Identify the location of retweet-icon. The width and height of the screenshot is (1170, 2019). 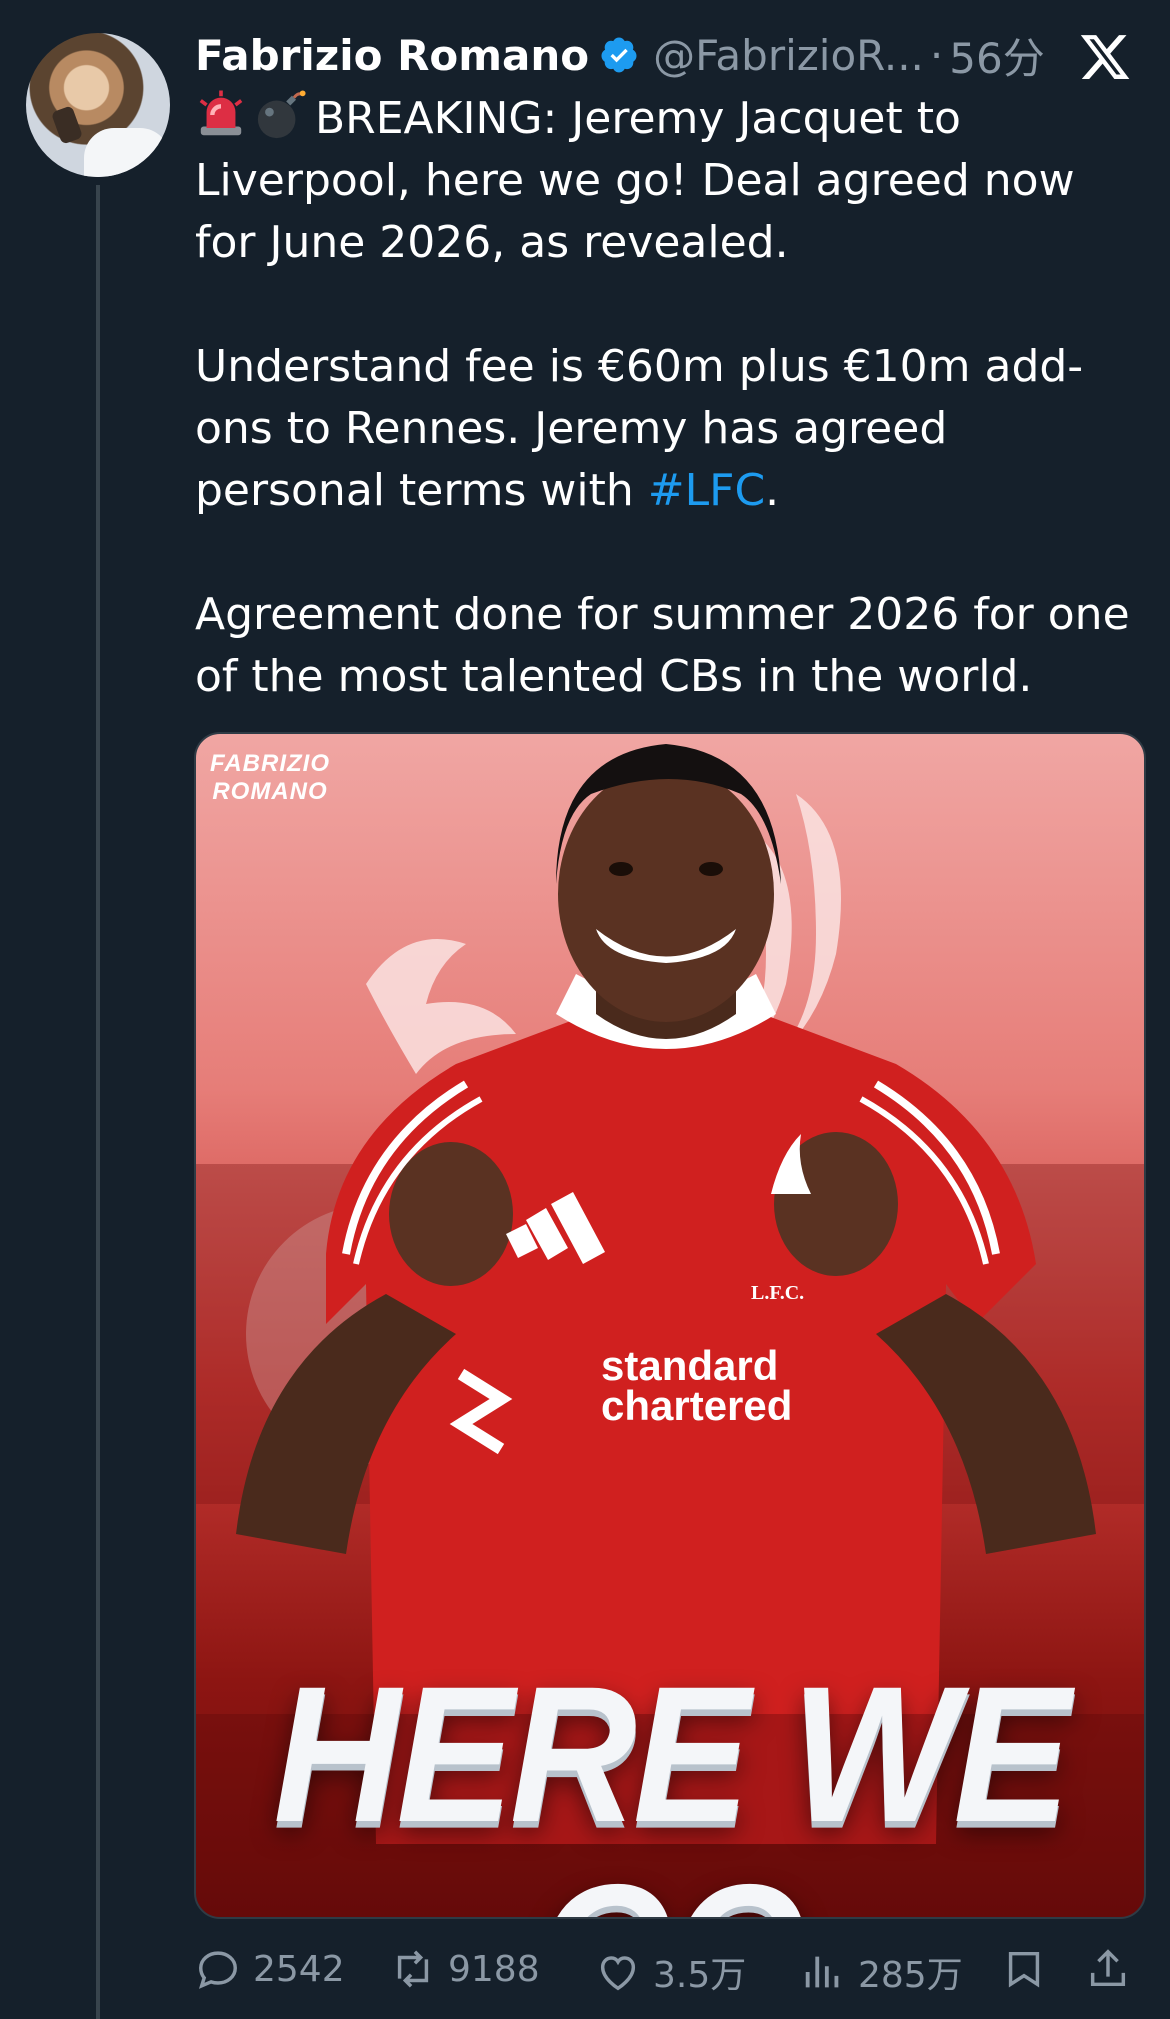
(413, 1969).